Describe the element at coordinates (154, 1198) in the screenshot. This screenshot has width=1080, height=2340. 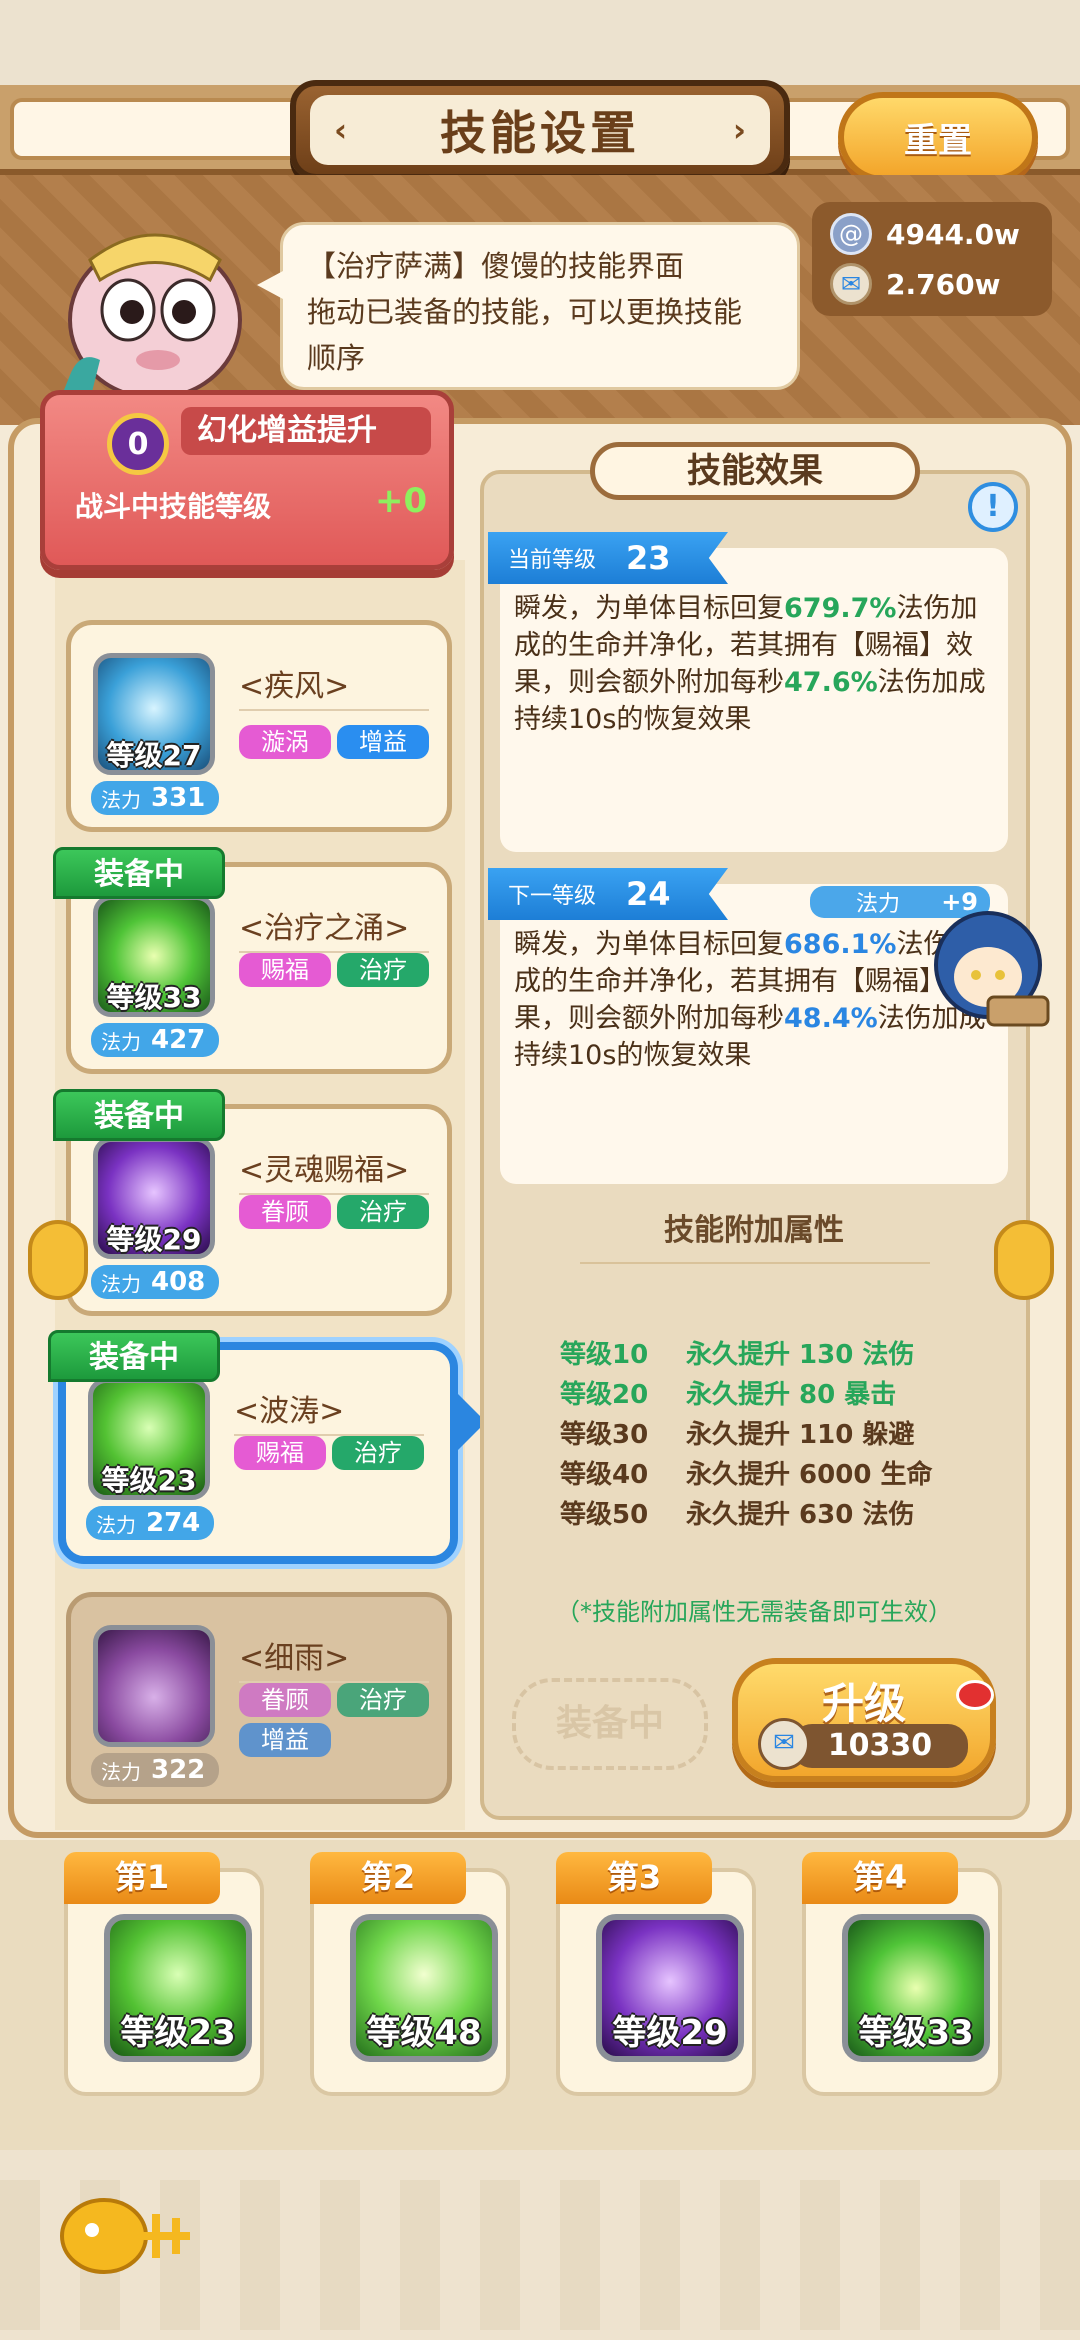
I see `soul-blessing-skill-icon: 等级29` at that location.